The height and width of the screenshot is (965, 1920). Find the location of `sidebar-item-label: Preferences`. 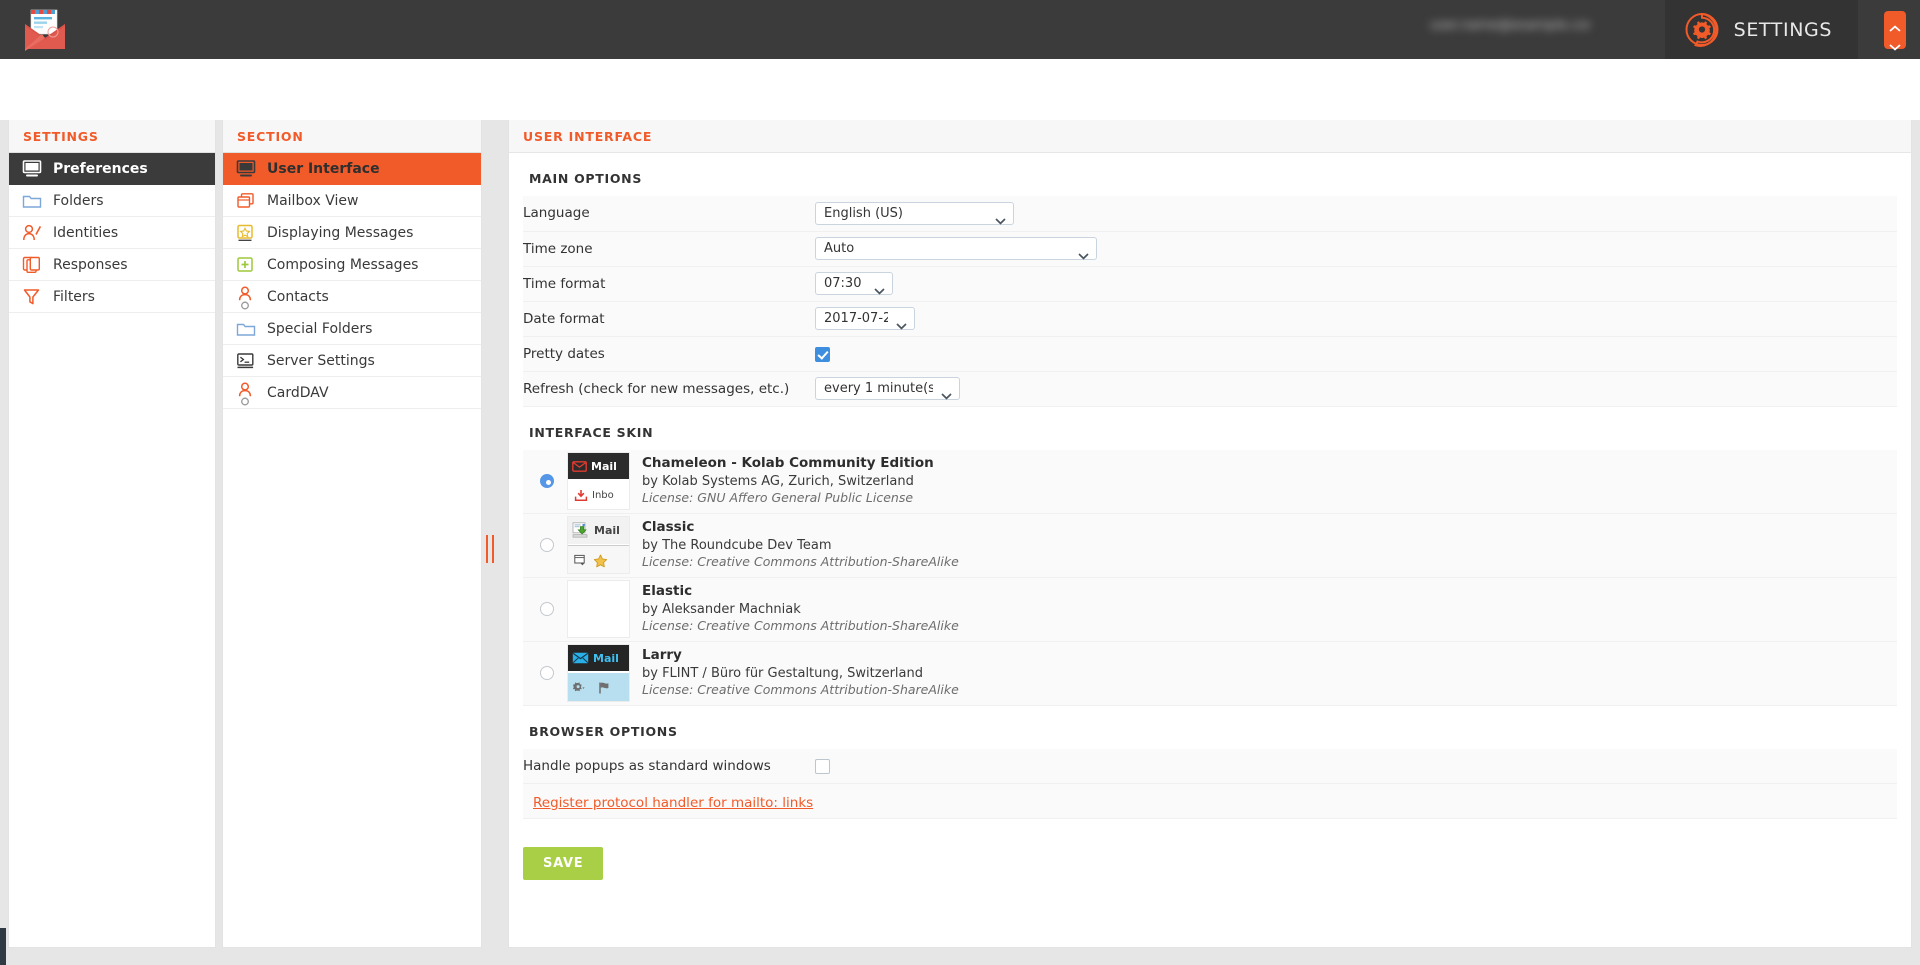

sidebar-item-label: Preferences is located at coordinates (100, 168).